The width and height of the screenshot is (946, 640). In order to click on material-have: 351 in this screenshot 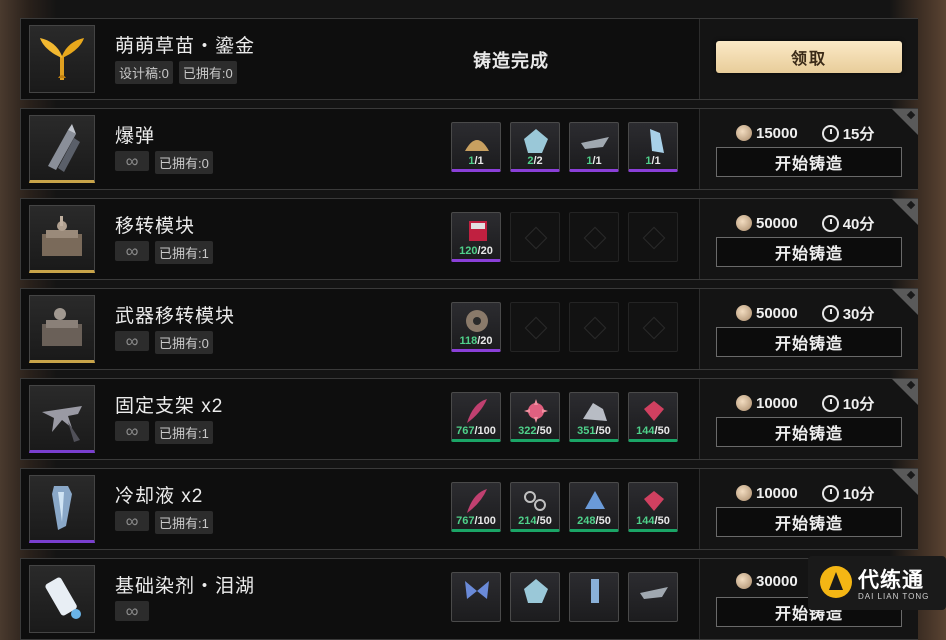, I will do `click(586, 431)`.